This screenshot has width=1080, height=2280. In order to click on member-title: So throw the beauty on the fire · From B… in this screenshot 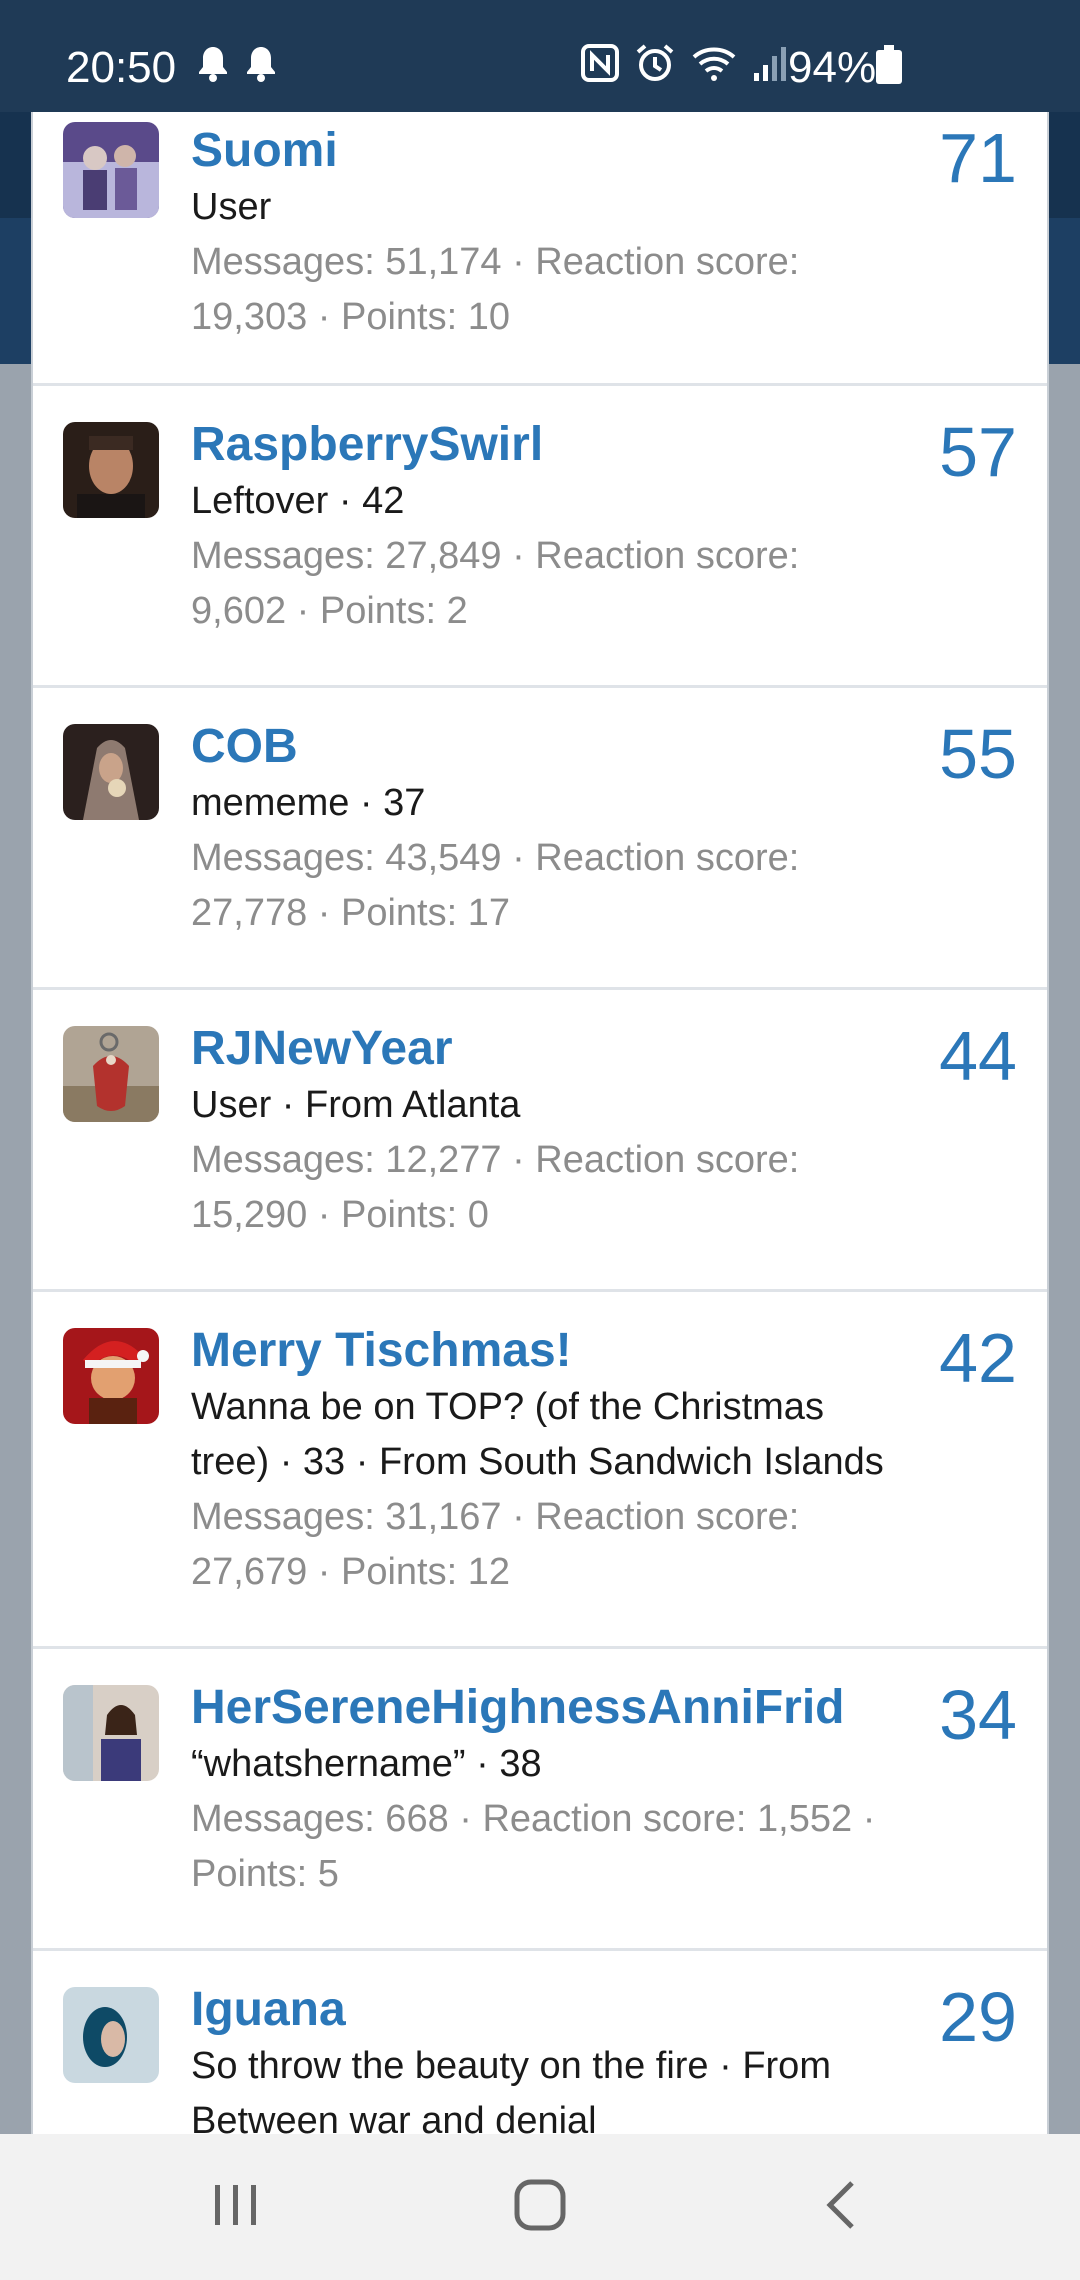, I will do `click(511, 2089)`.